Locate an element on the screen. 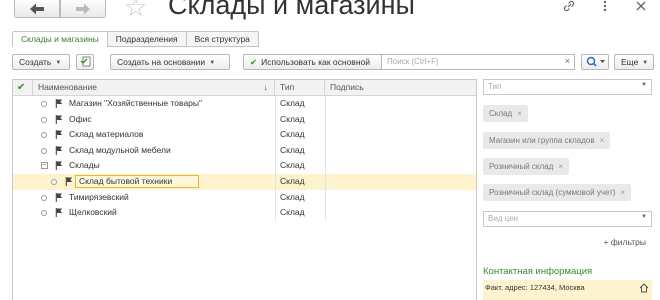 The image size is (660, 300). type-chip-label: Розничный склад is located at coordinates (521, 166).